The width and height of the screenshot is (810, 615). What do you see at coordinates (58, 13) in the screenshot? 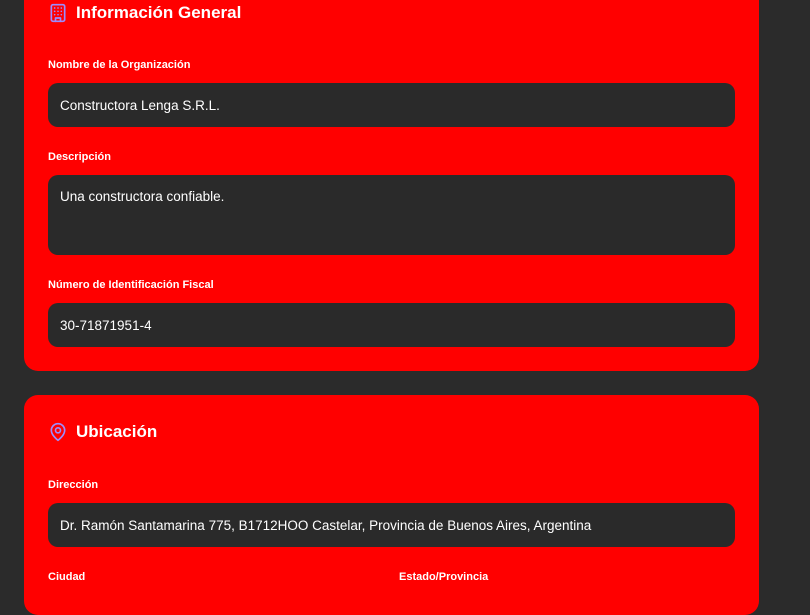
I see `building-icon` at bounding box center [58, 13].